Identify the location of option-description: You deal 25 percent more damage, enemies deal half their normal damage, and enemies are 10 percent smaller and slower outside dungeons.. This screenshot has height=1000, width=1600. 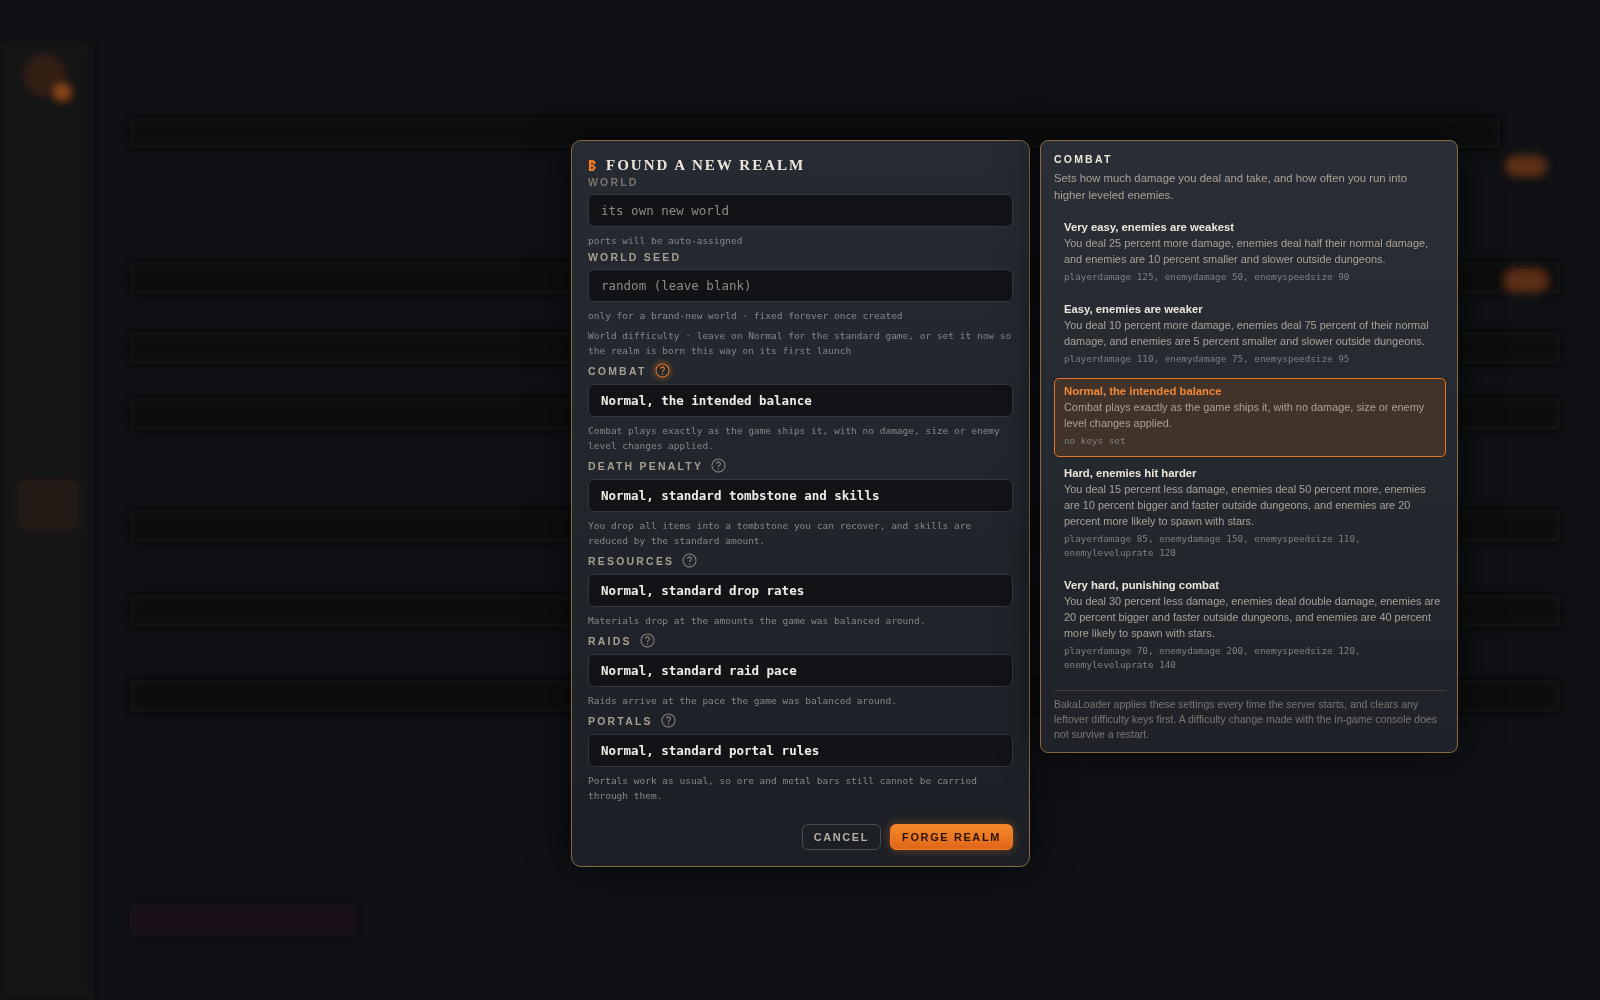
(1247, 251).